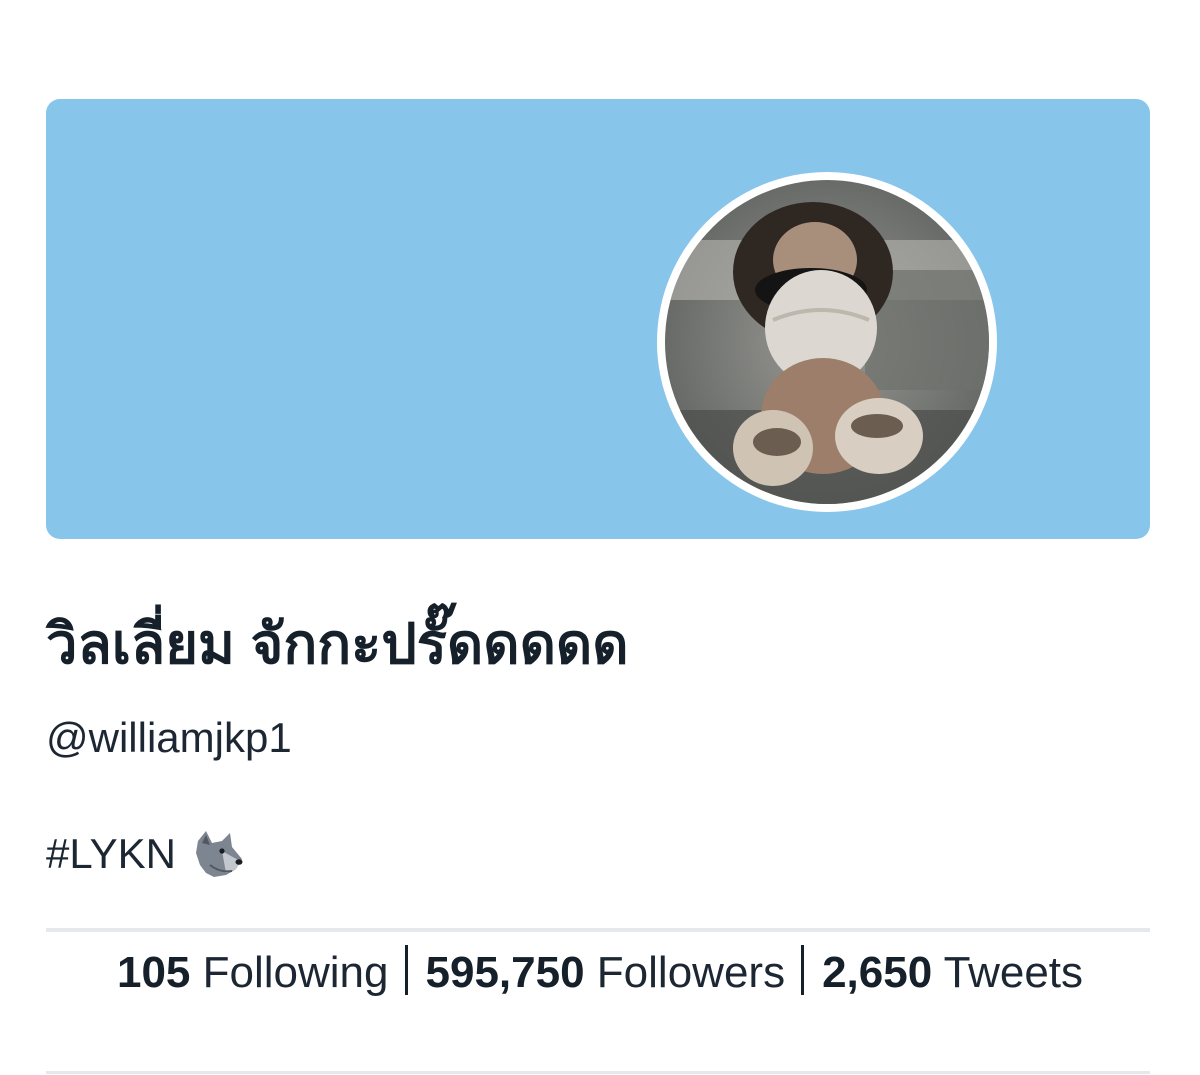  Describe the element at coordinates (877, 972) in the screenshot. I see `tweets-count: 2,650` at that location.